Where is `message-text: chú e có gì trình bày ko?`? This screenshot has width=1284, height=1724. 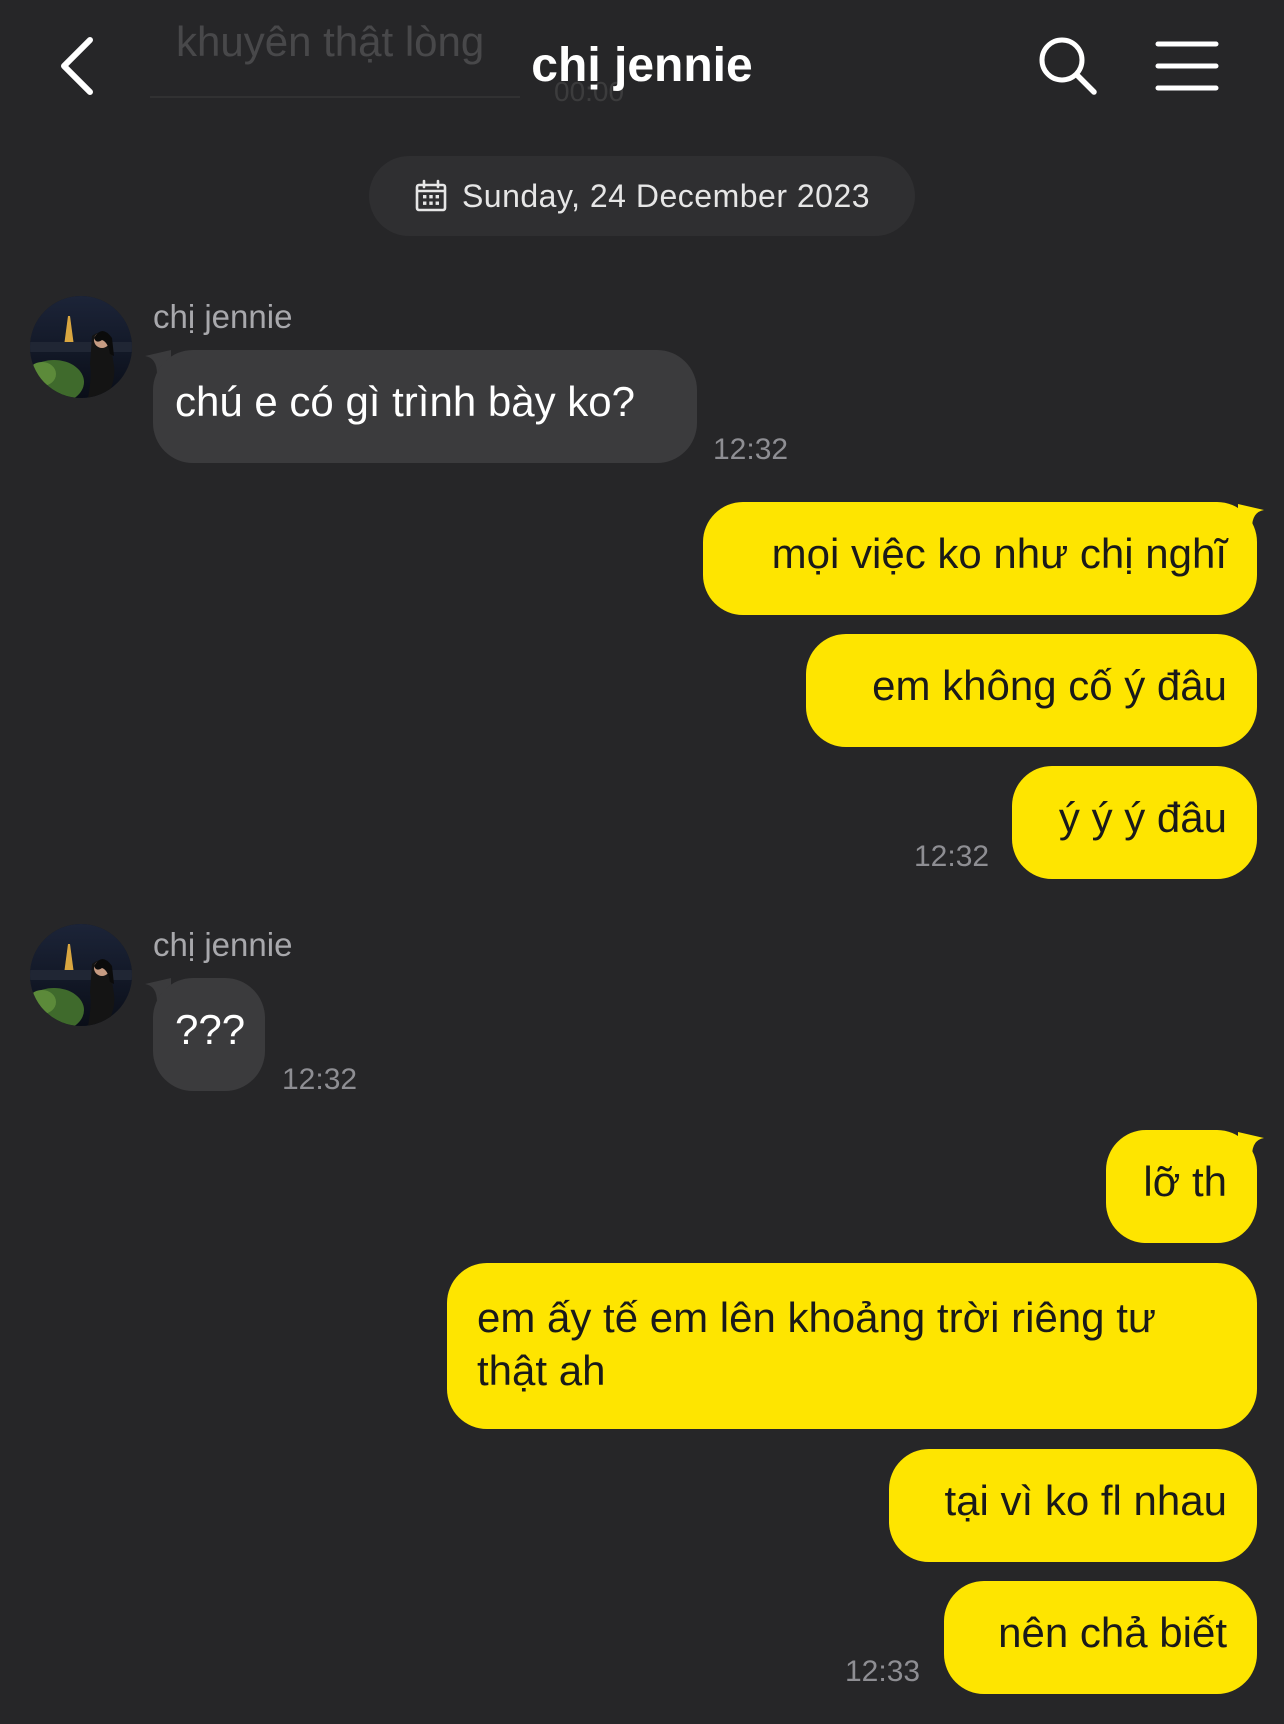
message-text: chú e có gì trình bày ko? is located at coordinates (405, 401).